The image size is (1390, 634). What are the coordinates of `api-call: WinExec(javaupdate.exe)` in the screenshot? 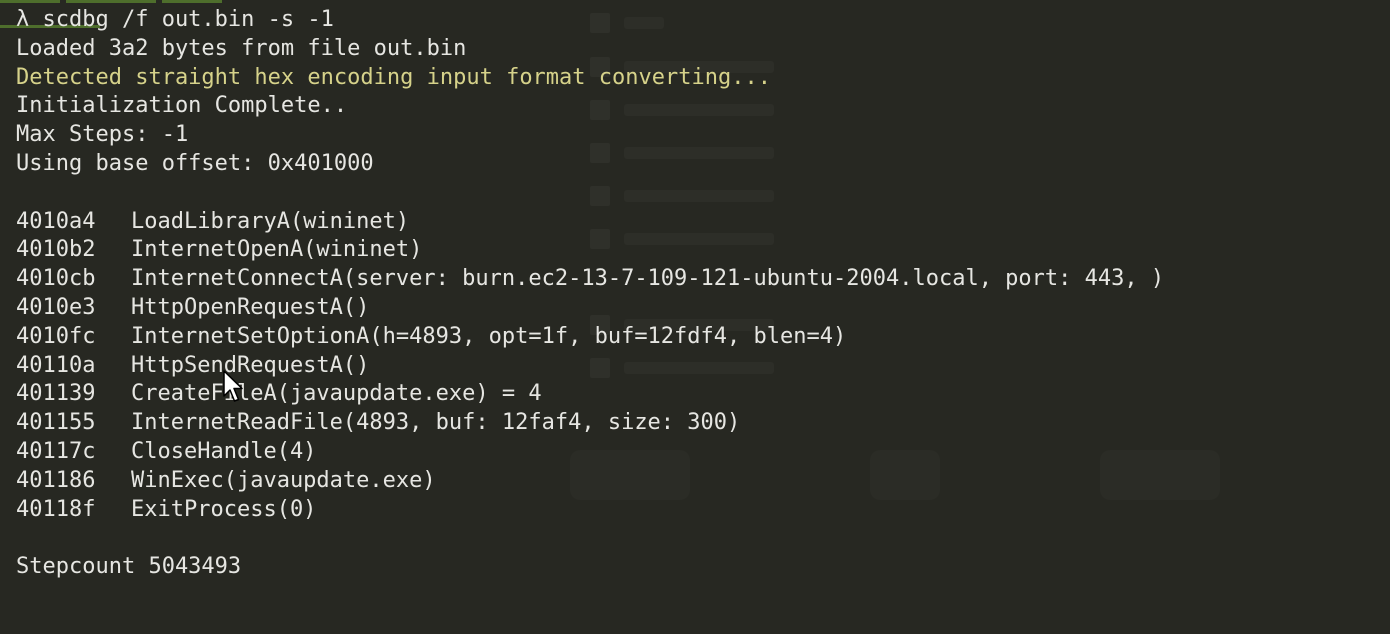 It's located at (283, 480).